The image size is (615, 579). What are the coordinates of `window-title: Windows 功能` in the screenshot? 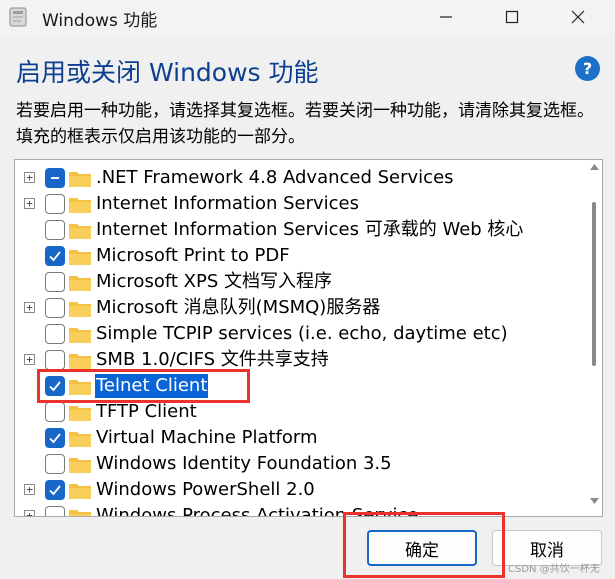 It's located at (100, 21).